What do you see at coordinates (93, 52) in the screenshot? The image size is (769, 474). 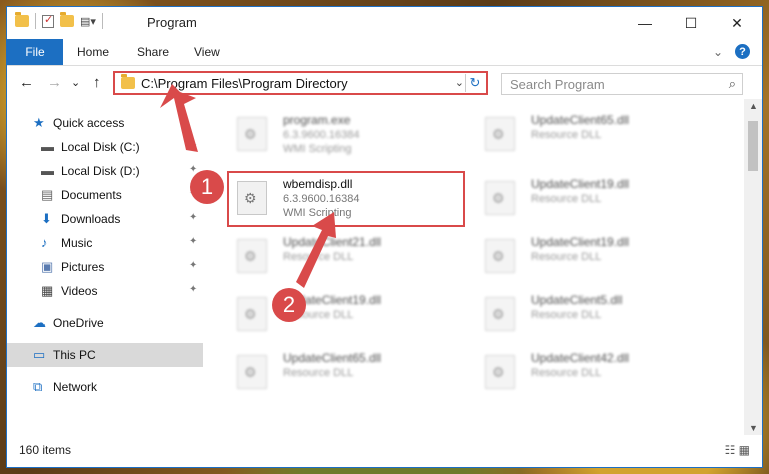 I see `tab-home: Home` at bounding box center [93, 52].